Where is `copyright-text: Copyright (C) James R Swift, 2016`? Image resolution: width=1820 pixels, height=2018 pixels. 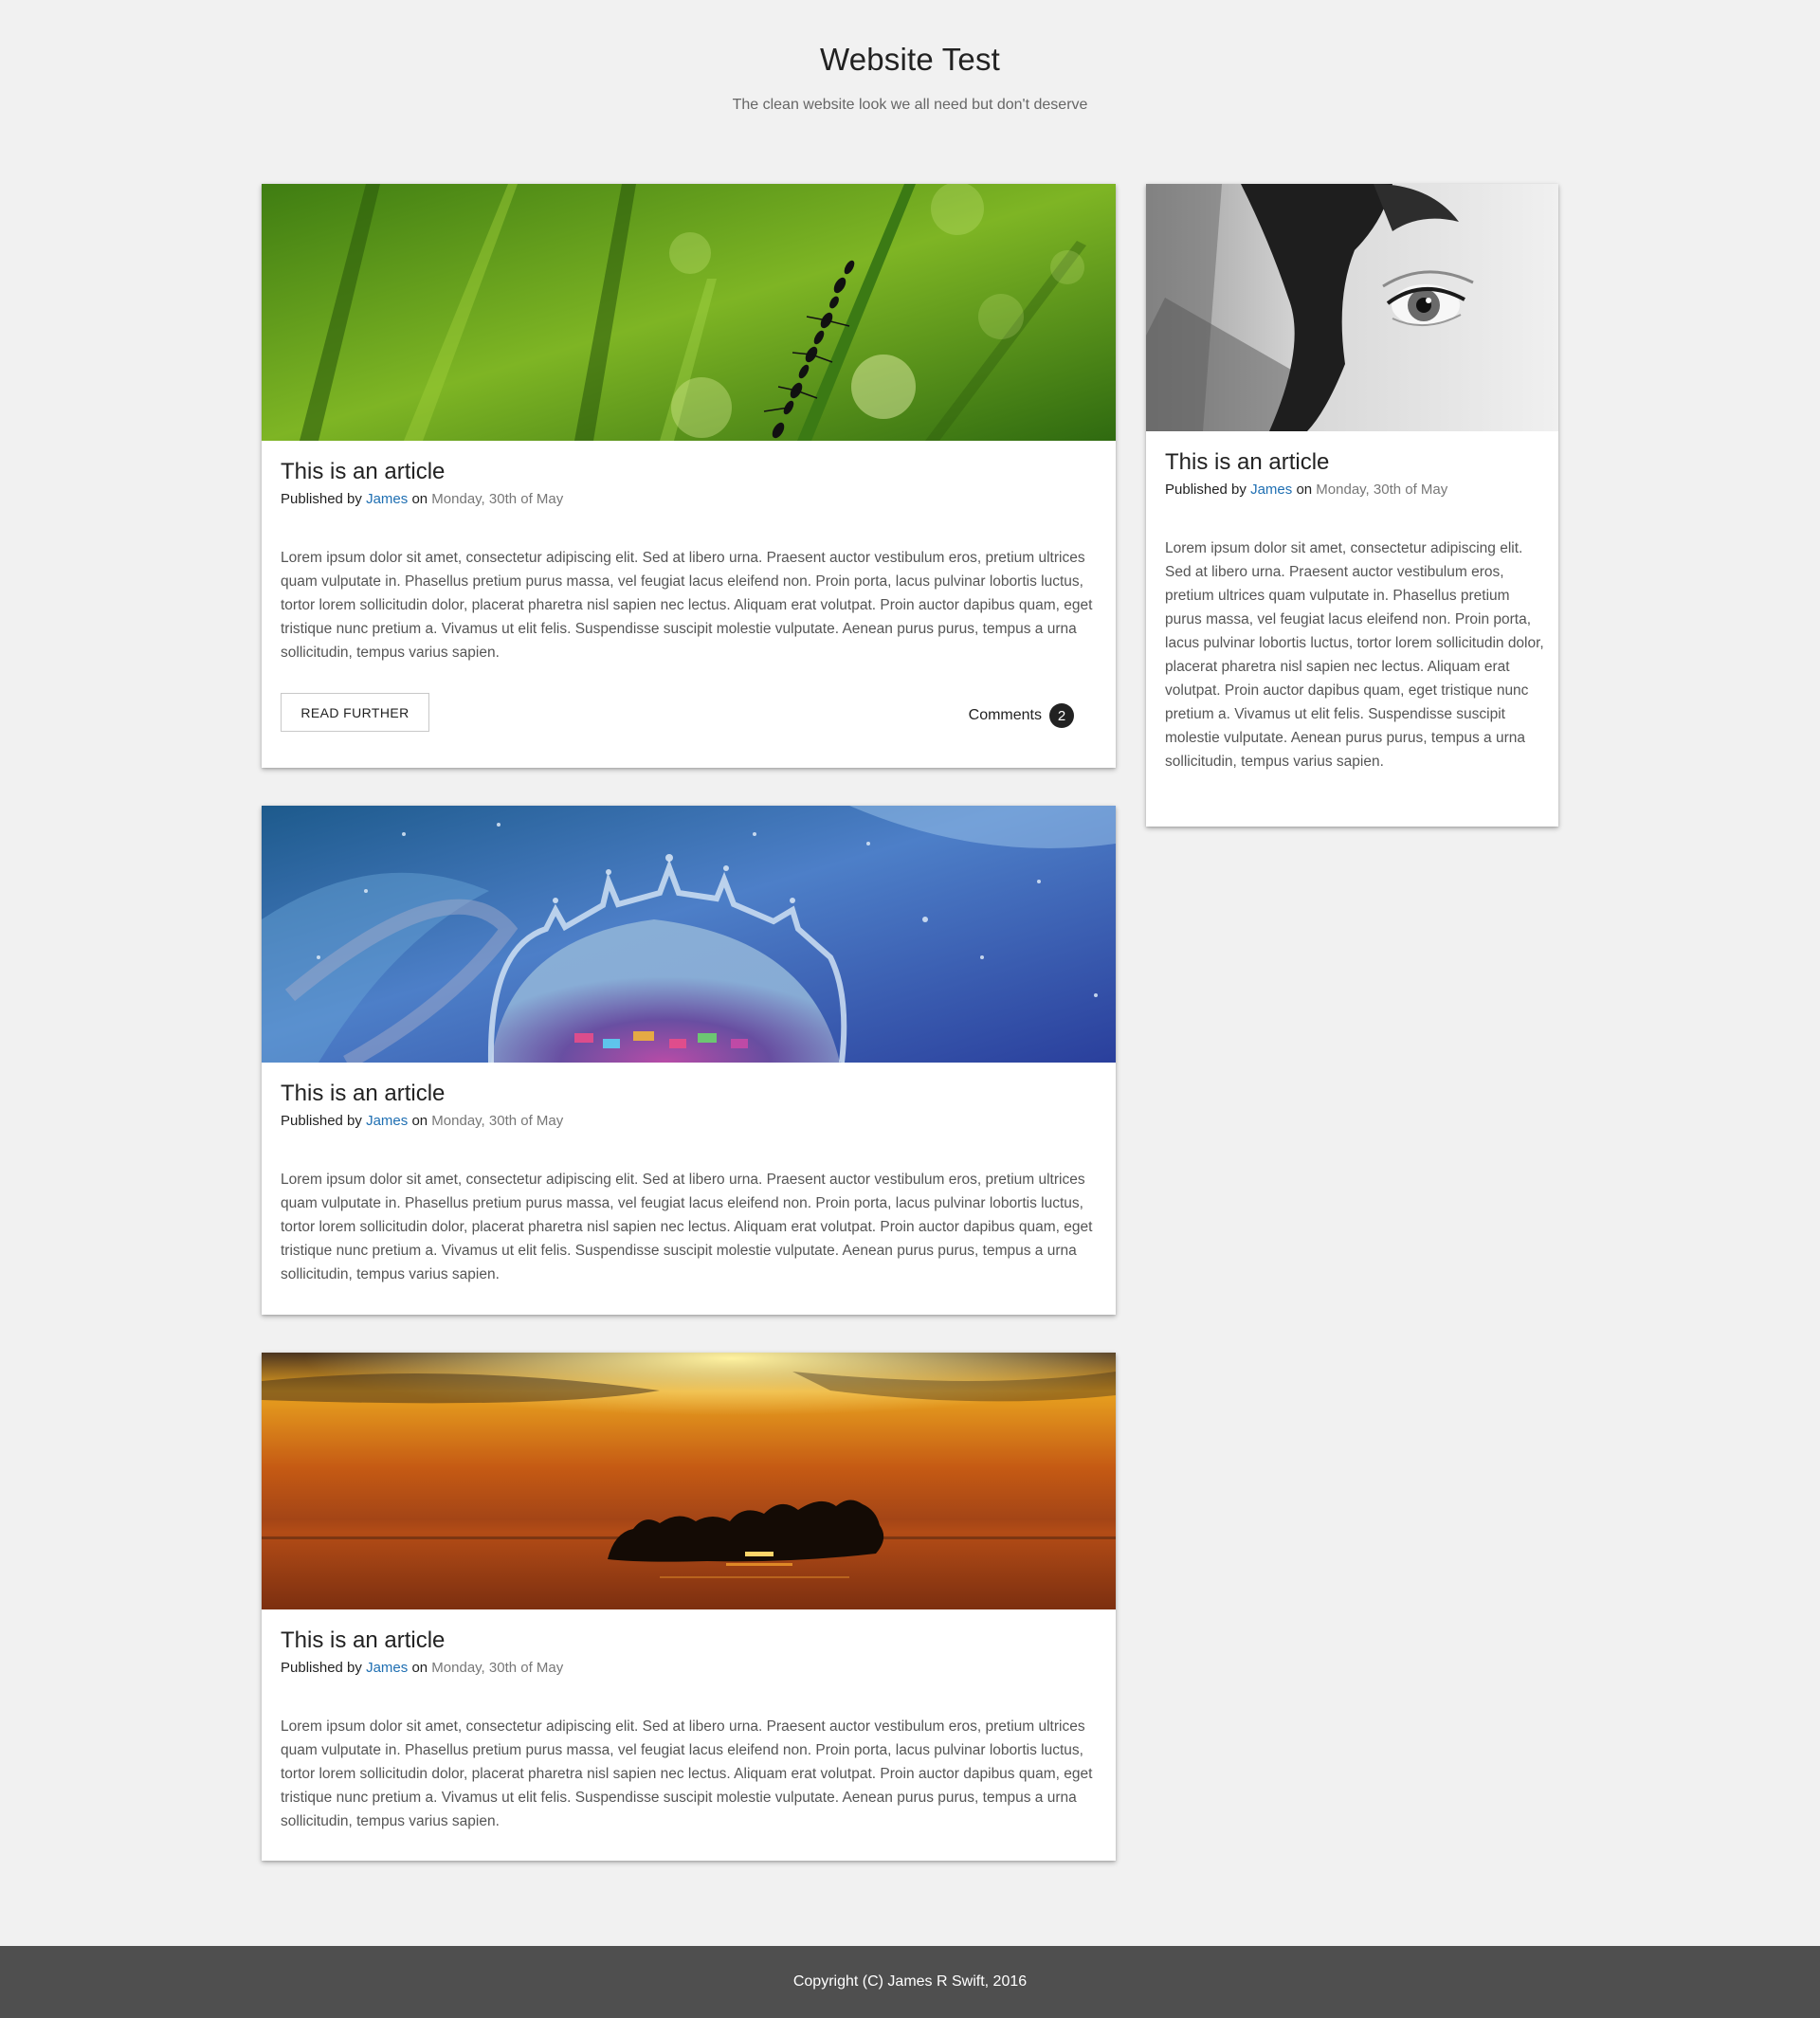
copyright-text: Copyright (C) James R Swift, 2016 is located at coordinates (910, 1982).